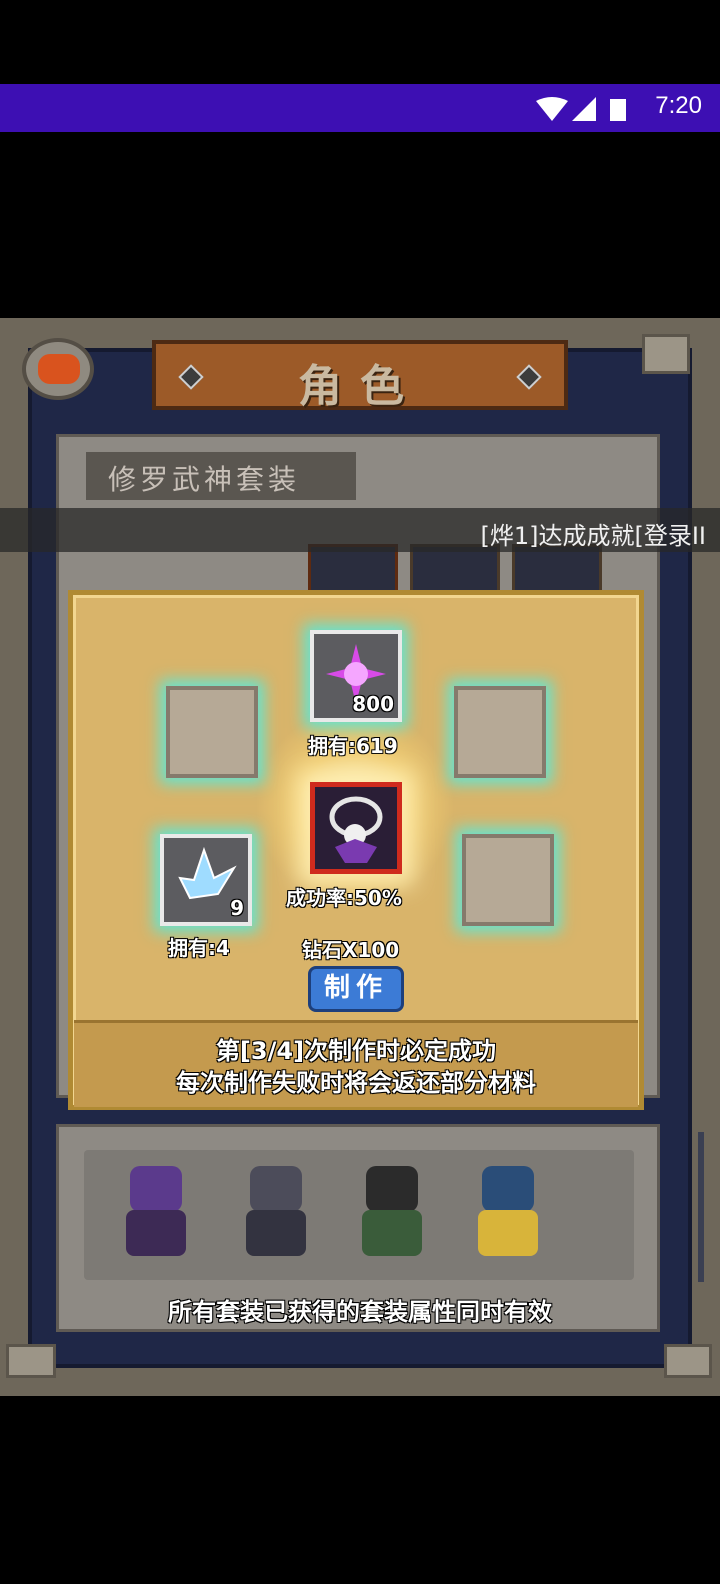 This screenshot has width=720, height=1584. What do you see at coordinates (500, 732) in the screenshot?
I see `empty-slot-upper-right` at bounding box center [500, 732].